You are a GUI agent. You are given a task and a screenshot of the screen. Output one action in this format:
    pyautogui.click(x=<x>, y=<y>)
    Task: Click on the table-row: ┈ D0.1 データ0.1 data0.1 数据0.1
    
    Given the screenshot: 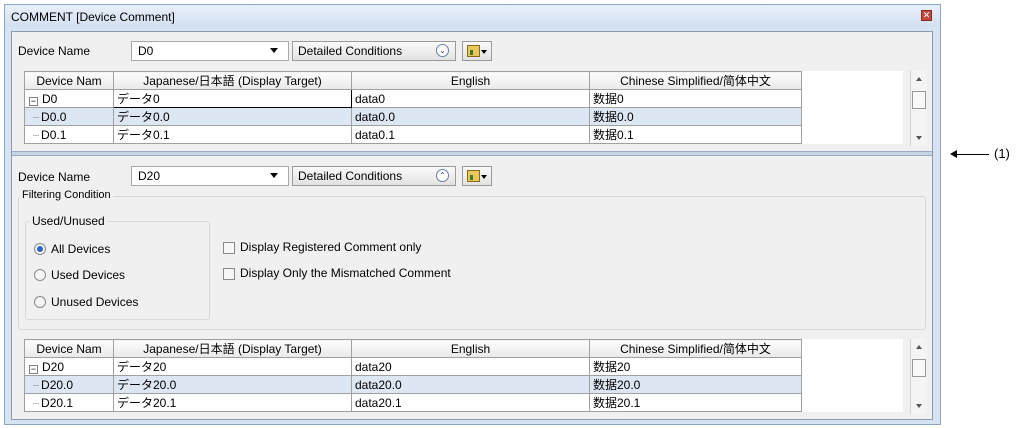 What is the action you would take?
    pyautogui.click(x=463, y=134)
    